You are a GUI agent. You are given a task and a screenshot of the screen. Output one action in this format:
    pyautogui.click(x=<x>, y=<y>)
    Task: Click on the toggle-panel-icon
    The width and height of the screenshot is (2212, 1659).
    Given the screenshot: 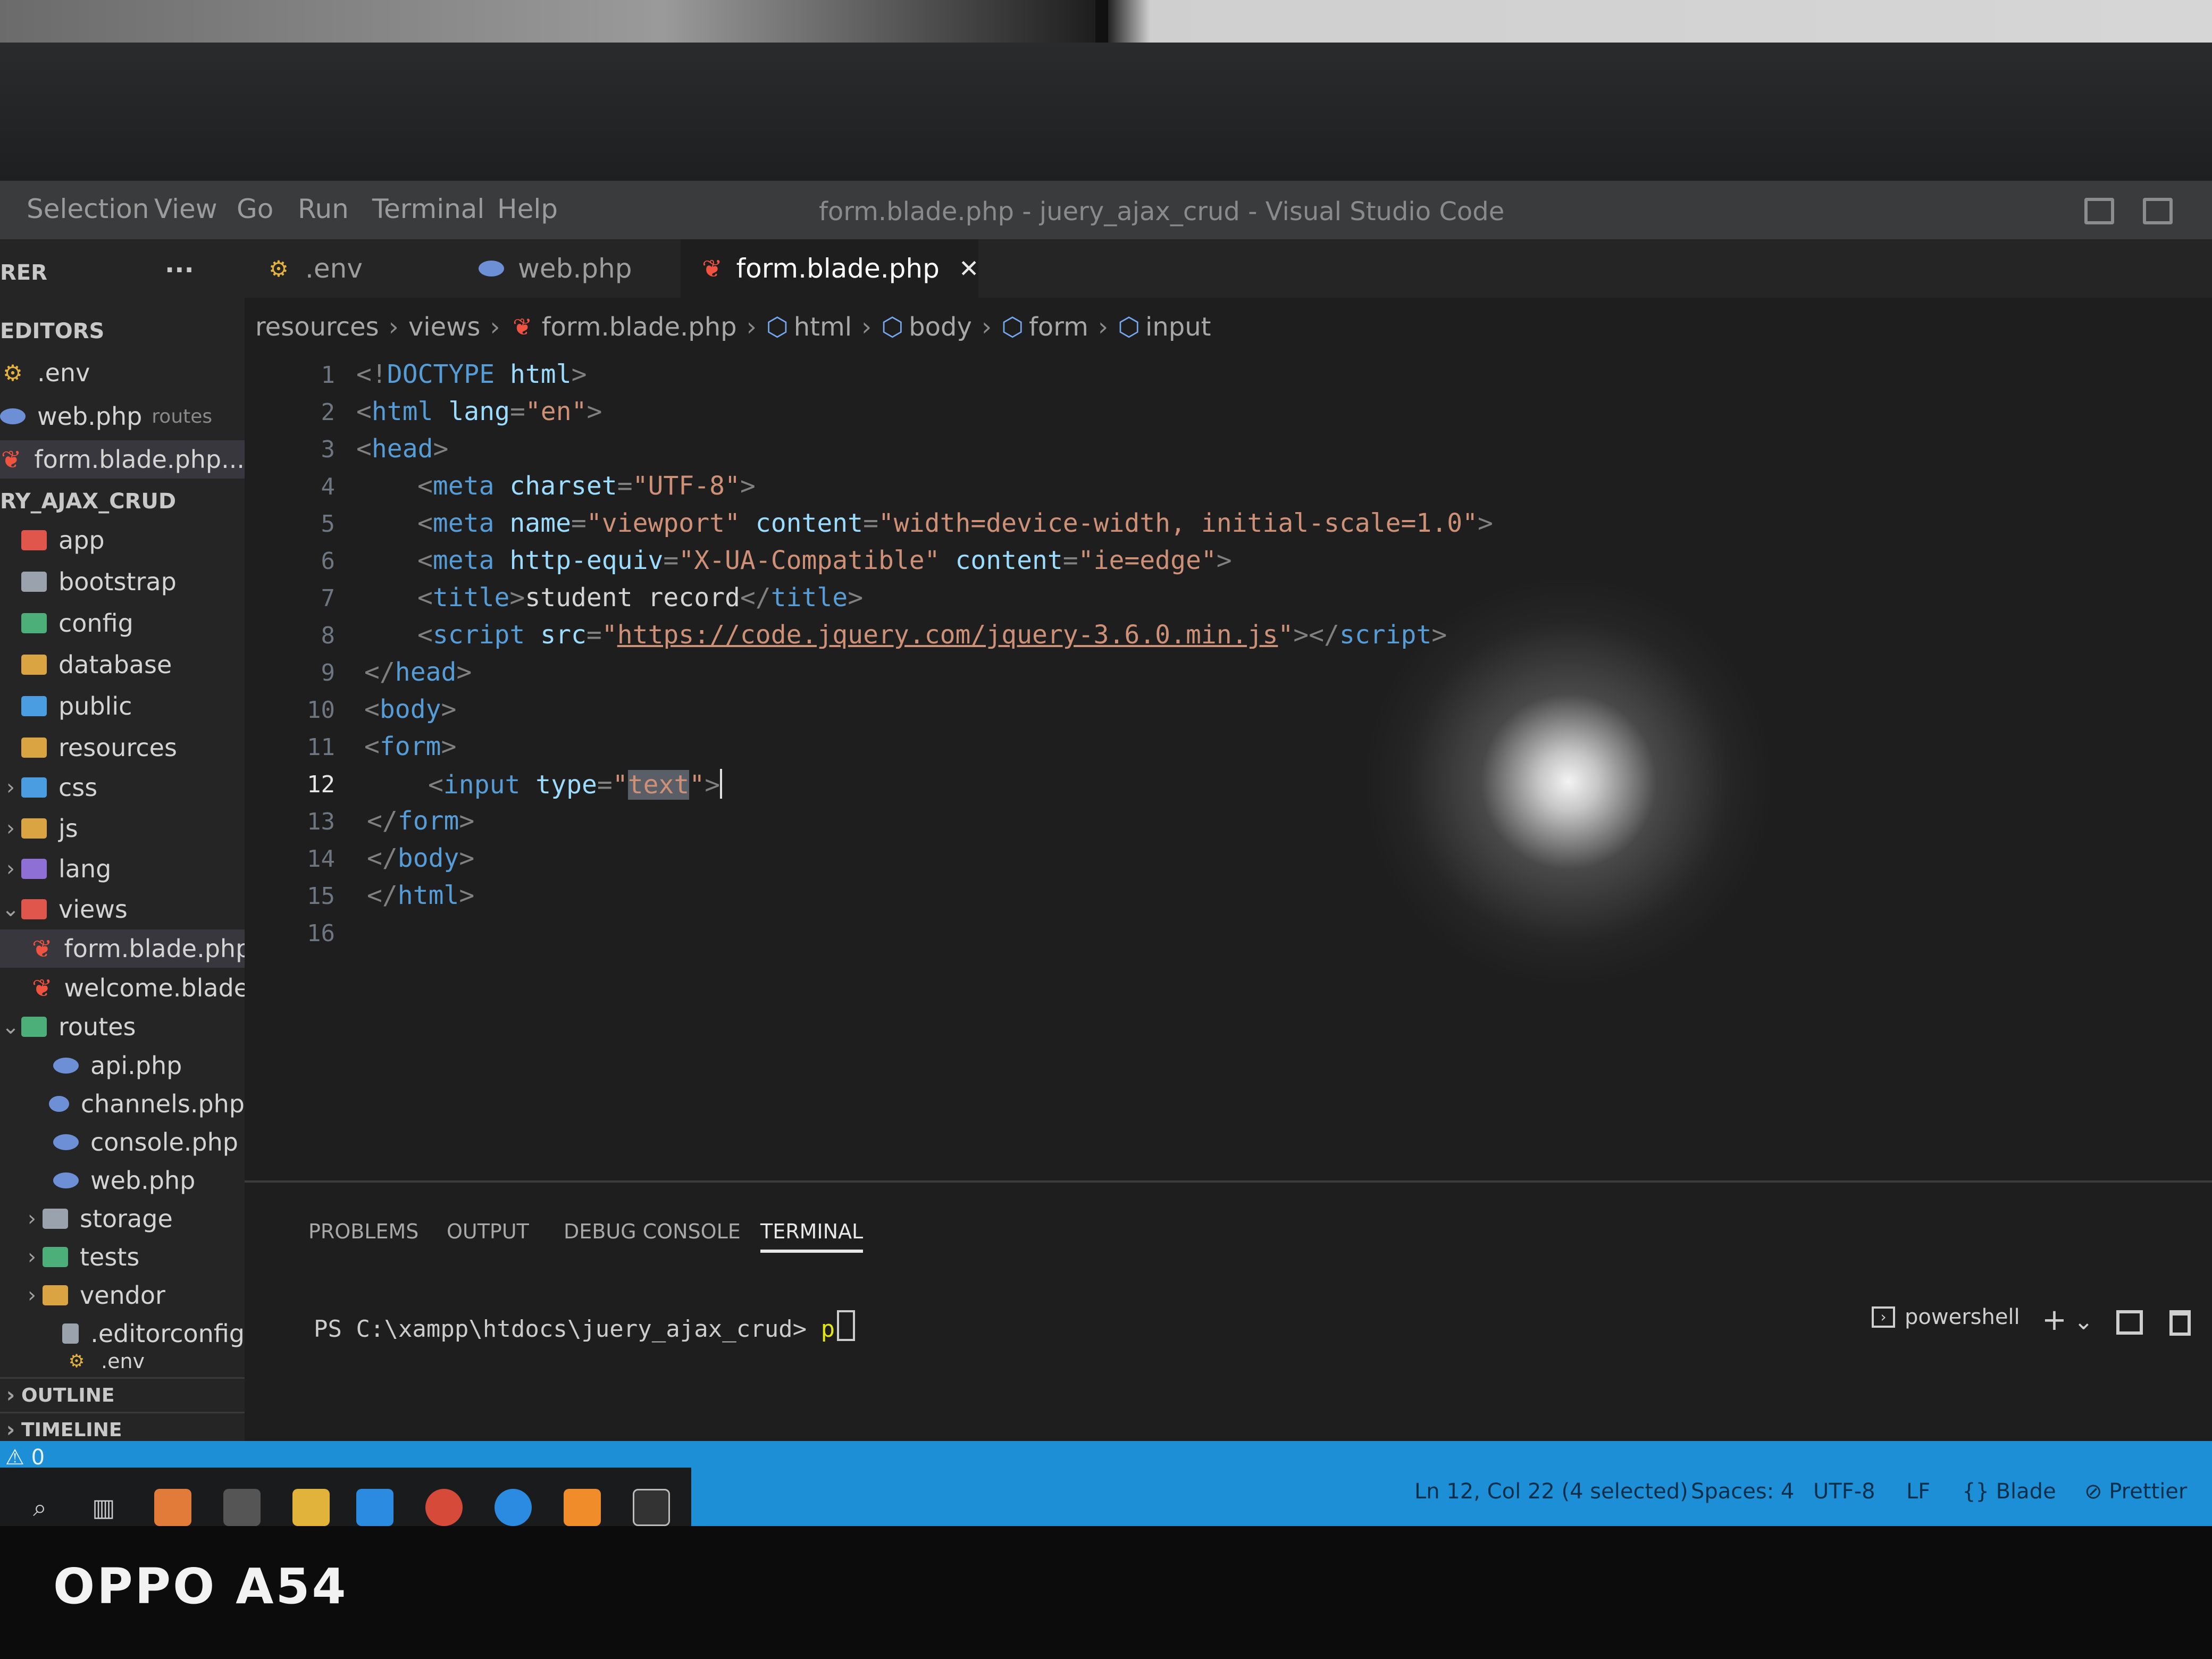 What is the action you would take?
    pyautogui.click(x=2158, y=211)
    